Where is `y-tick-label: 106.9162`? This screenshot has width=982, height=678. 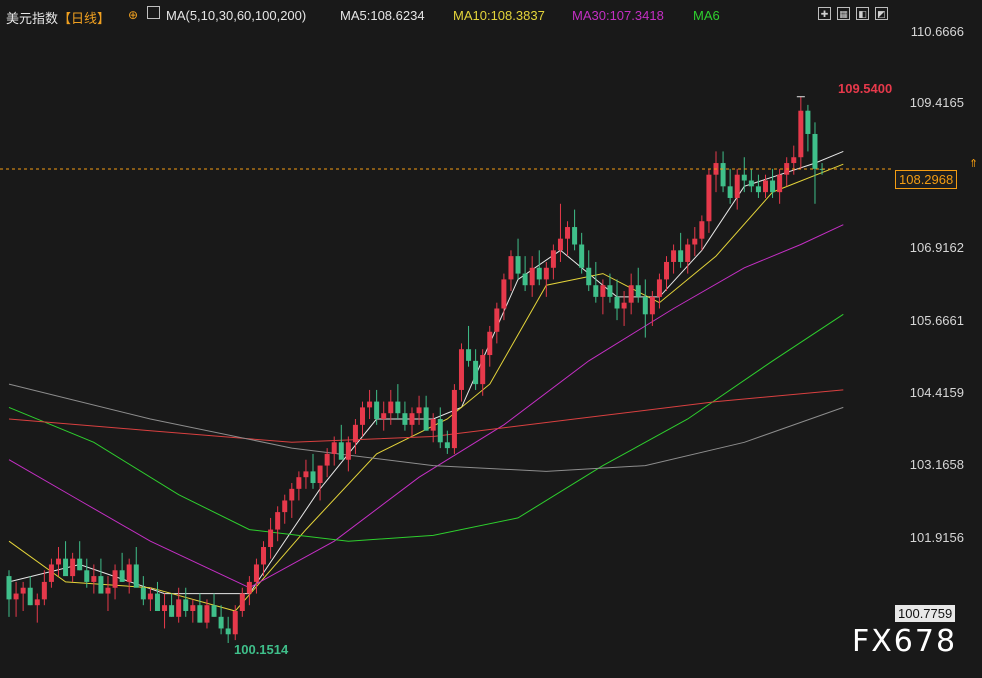
y-tick-label: 106.9162 is located at coordinates (936, 247).